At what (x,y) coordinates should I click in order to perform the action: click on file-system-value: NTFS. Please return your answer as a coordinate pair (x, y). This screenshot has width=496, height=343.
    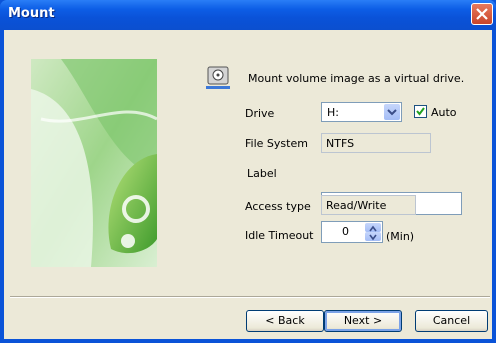
    Looking at the image, I should click on (340, 143).